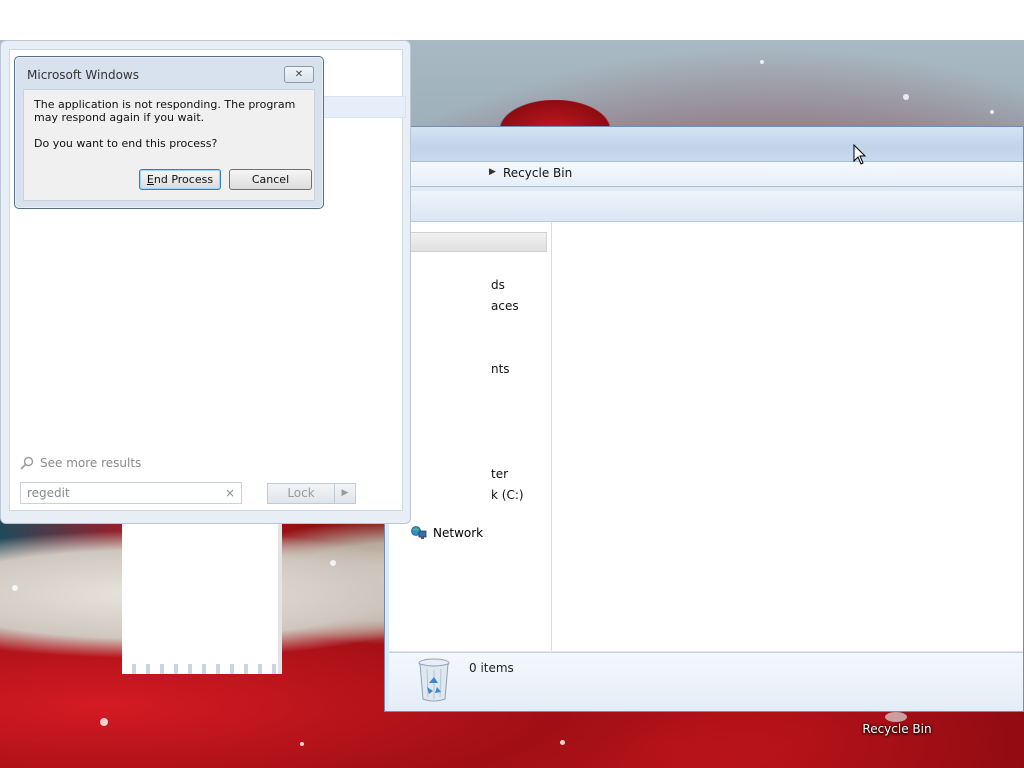 The width and height of the screenshot is (1024, 768). I want to click on breadcrumb-recycle-bin: Recycle Bin, so click(537, 173).